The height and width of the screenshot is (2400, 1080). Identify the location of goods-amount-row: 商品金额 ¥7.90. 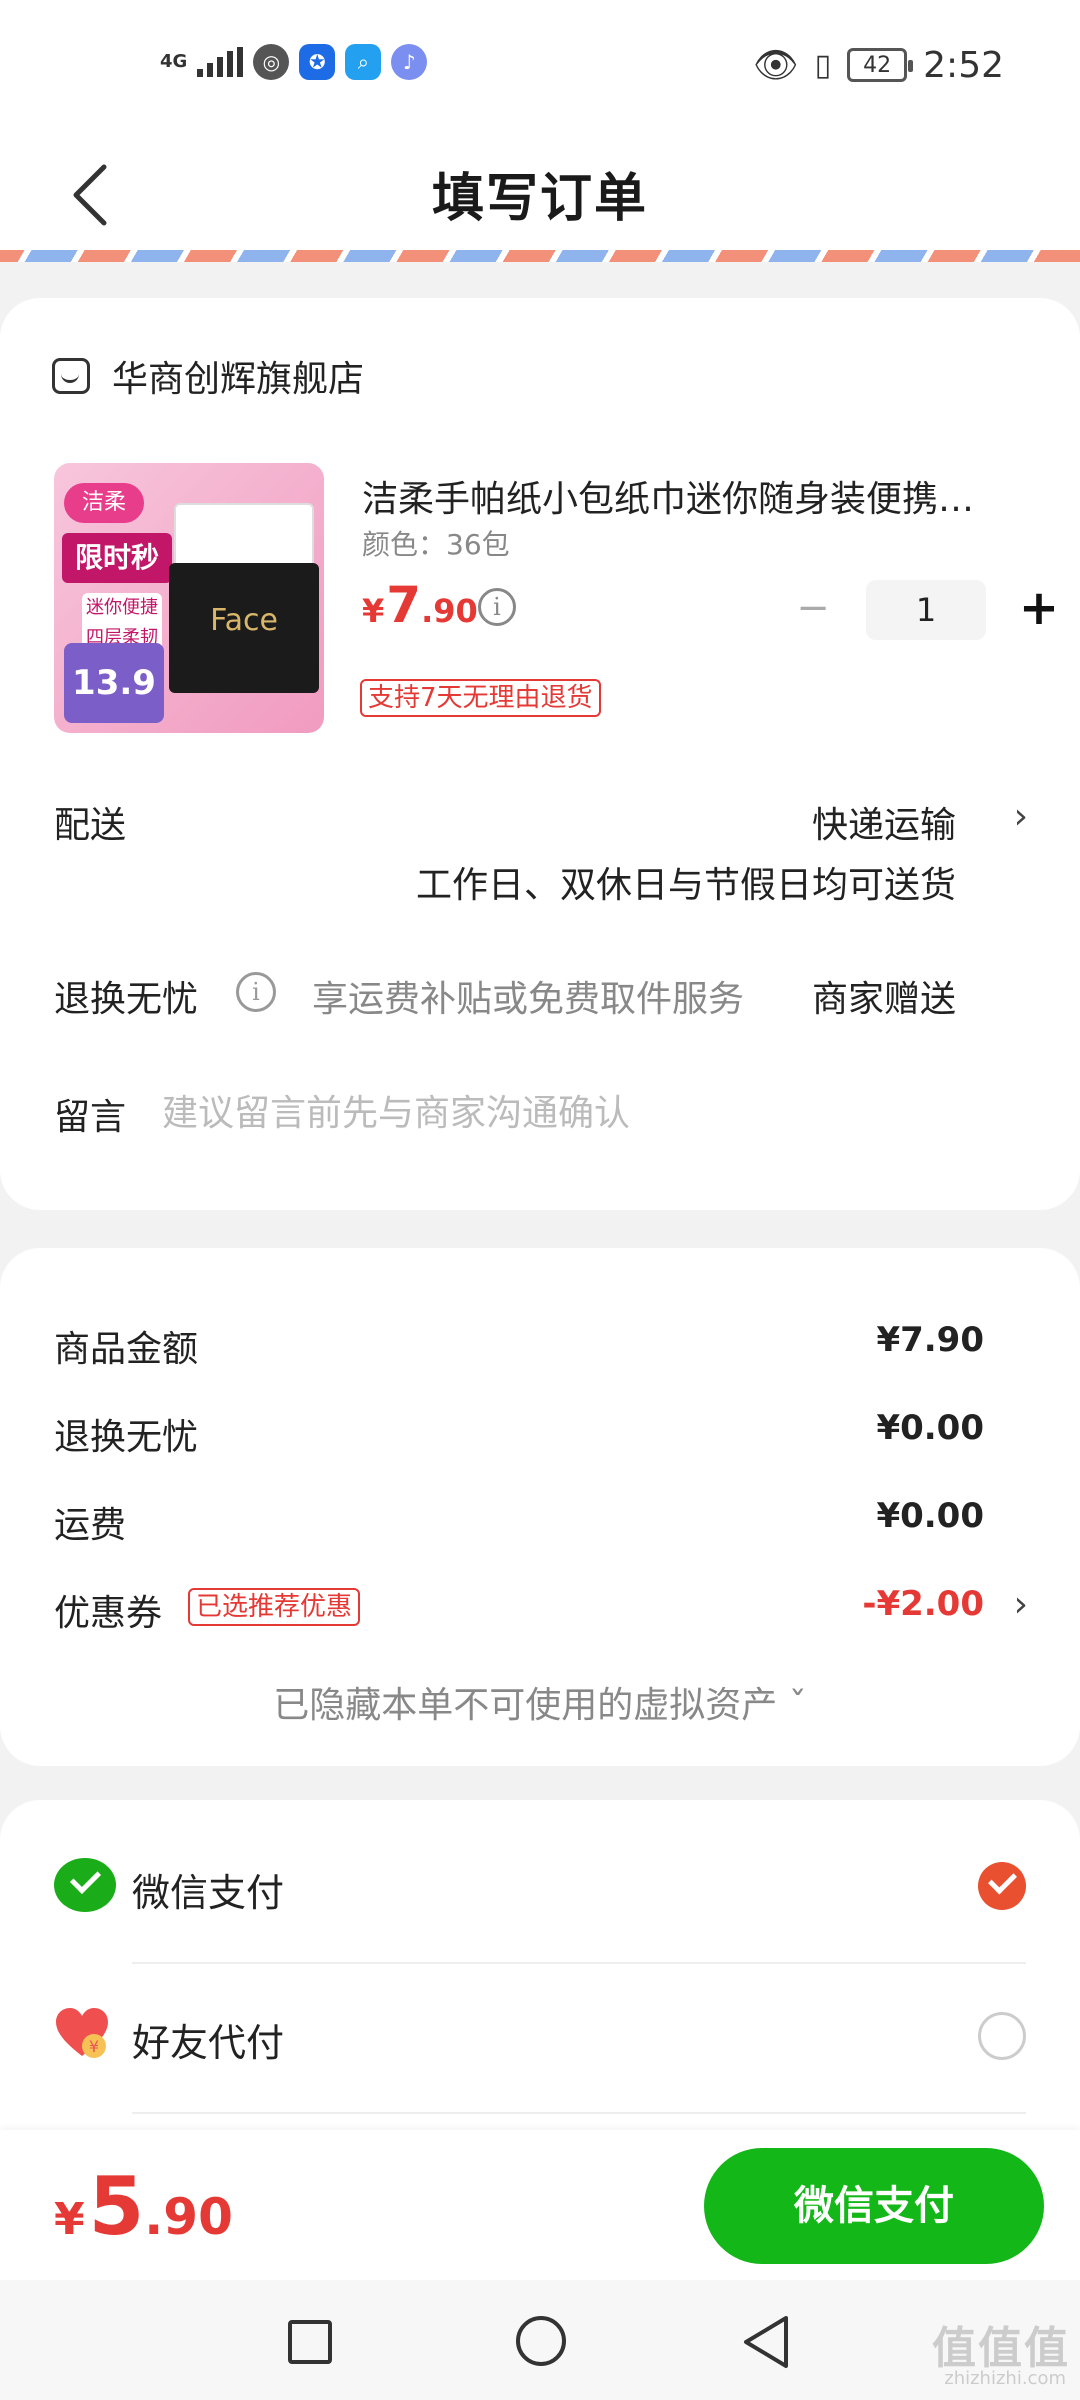
(541, 1345).